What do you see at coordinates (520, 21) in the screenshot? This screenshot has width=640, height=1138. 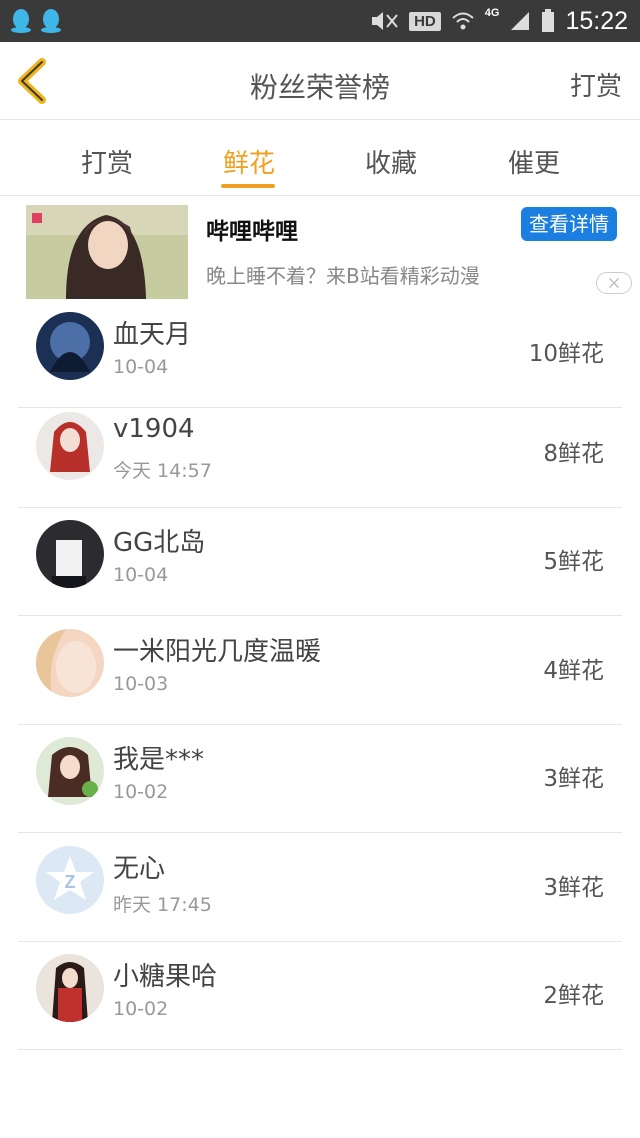 I see `signal-icon` at bounding box center [520, 21].